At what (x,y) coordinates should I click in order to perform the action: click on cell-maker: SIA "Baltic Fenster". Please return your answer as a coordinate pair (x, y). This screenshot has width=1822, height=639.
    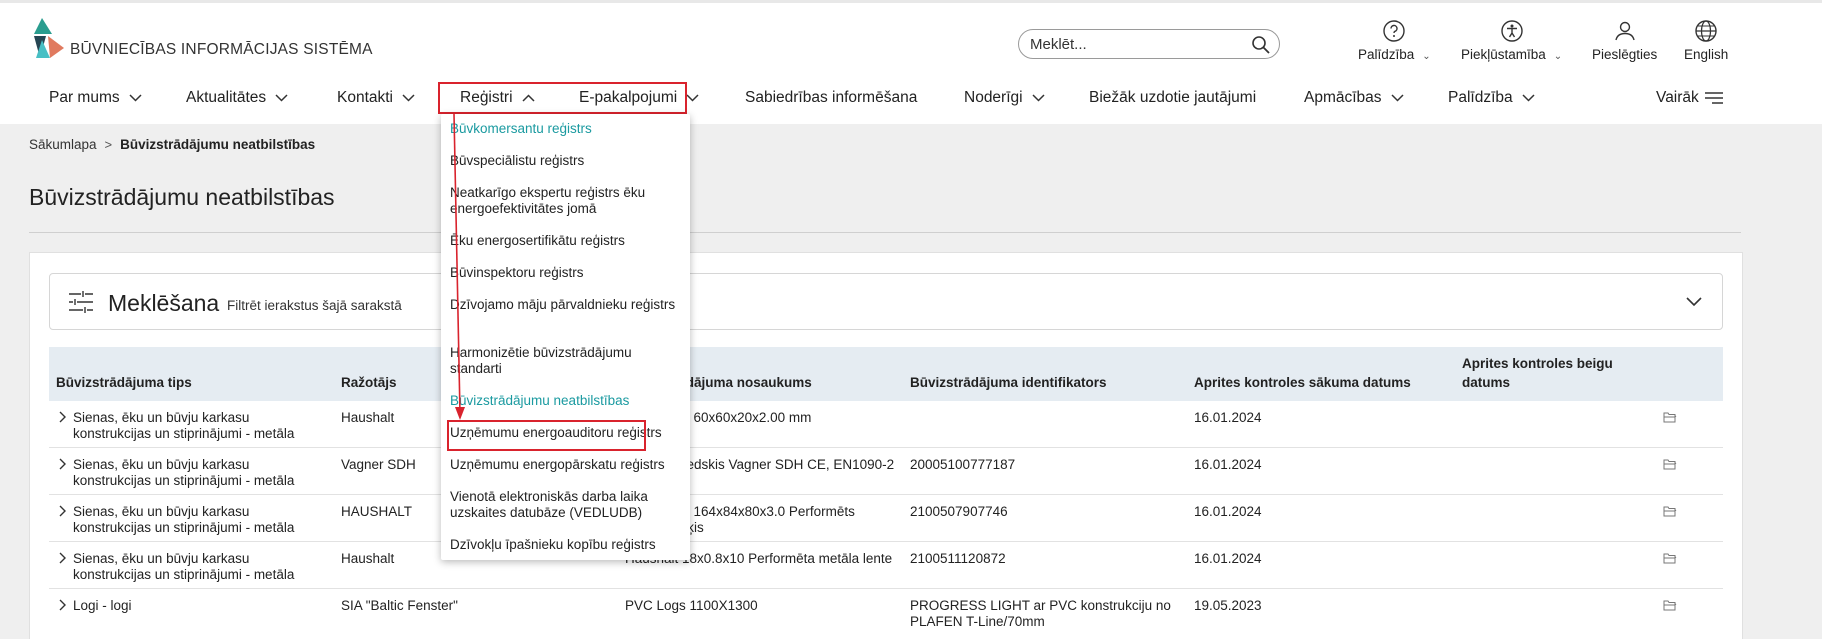
    Looking at the image, I should click on (399, 605).